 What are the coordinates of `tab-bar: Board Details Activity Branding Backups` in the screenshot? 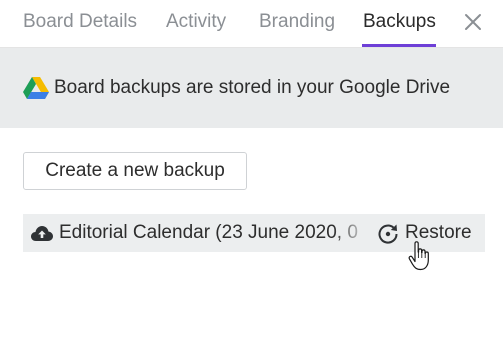 It's located at (251, 24).